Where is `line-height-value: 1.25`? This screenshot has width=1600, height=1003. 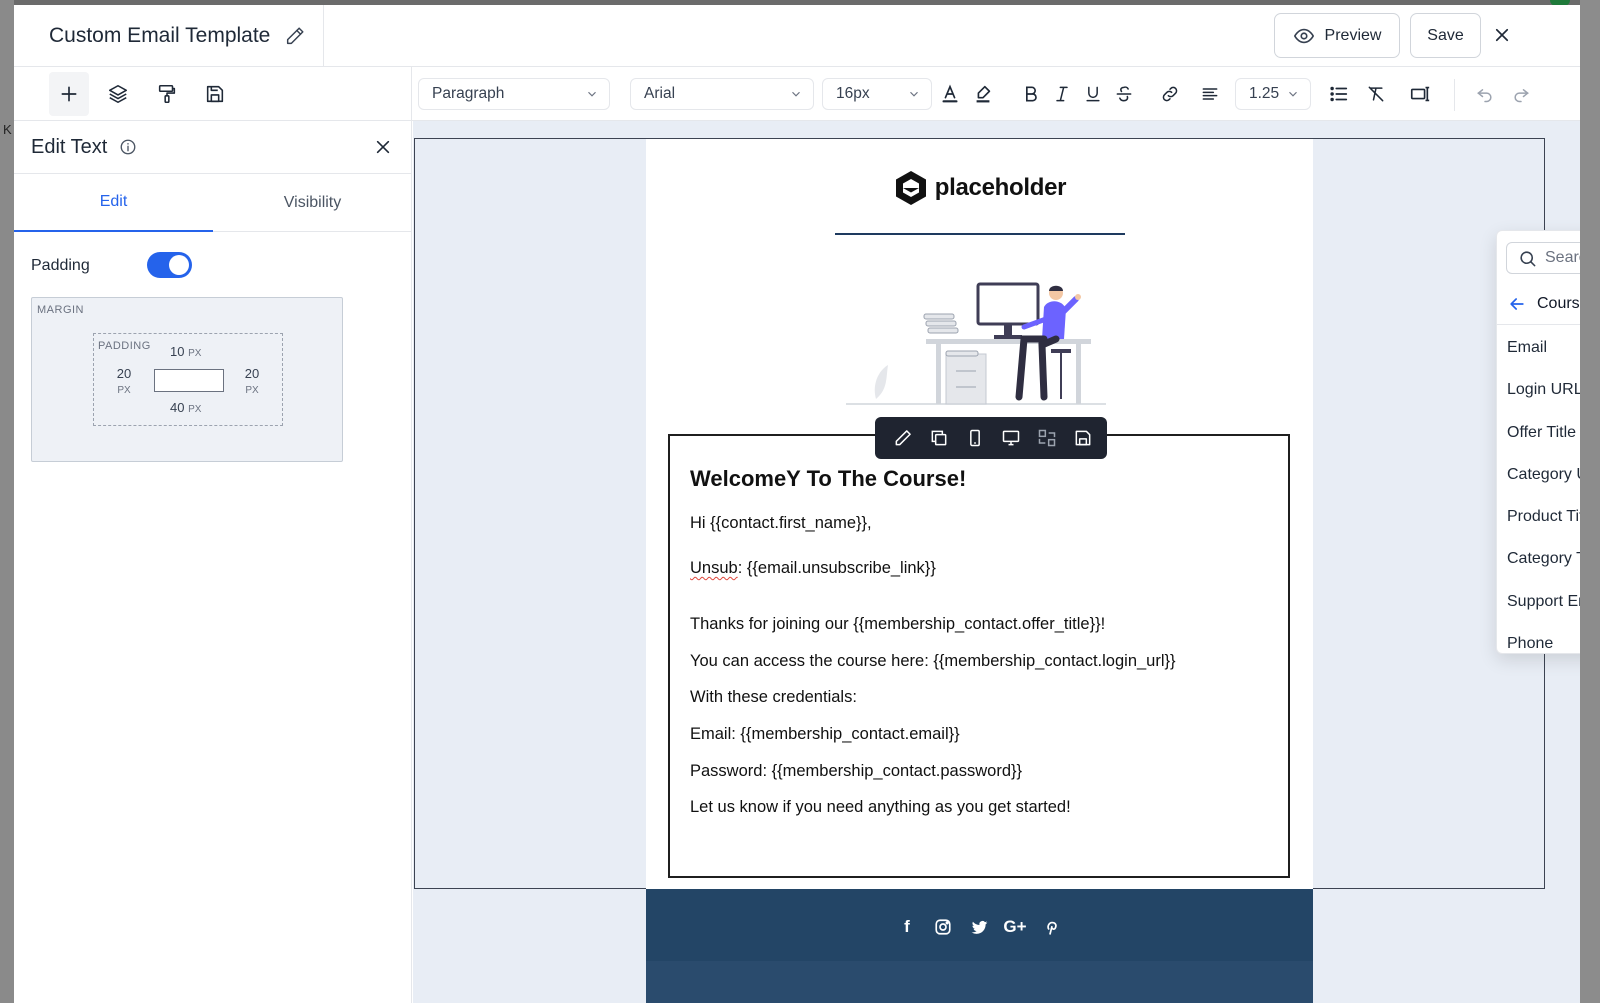
line-height-value: 1.25 is located at coordinates (1264, 93).